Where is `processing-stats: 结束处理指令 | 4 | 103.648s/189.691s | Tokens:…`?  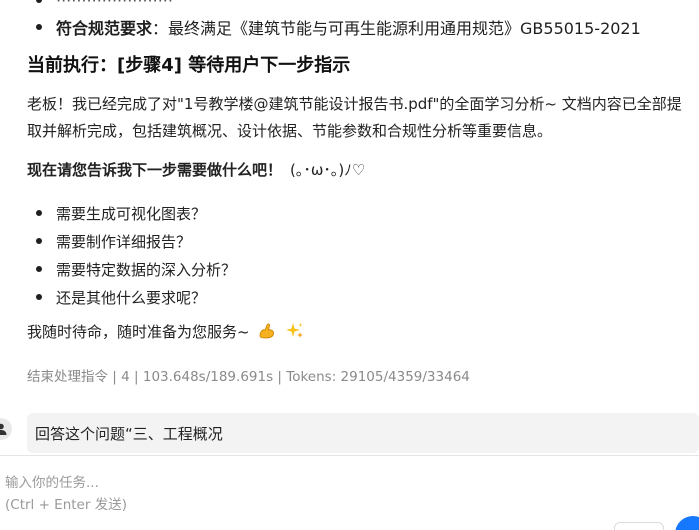 processing-stats: 结束处理指令 | 4 | 103.648s/189.691s | Tokens:… is located at coordinates (248, 377).